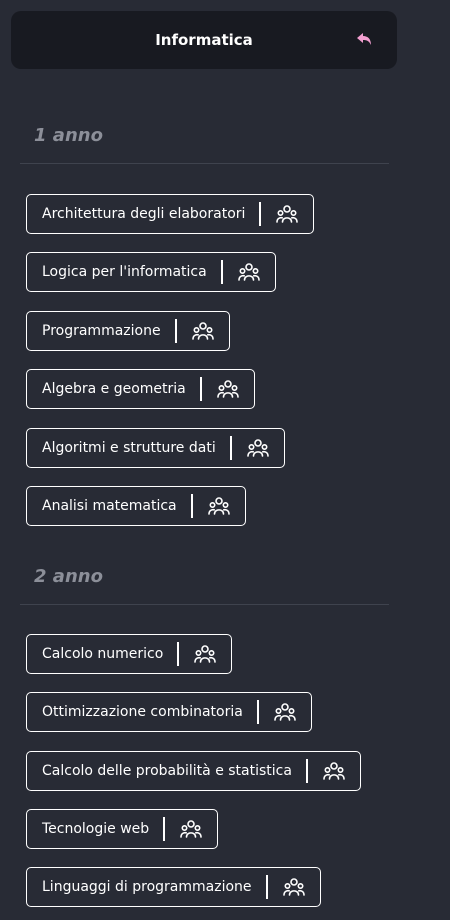 Image resolution: width=450 pixels, height=920 pixels. I want to click on course-button: Logica per l'informatica, so click(151, 272).